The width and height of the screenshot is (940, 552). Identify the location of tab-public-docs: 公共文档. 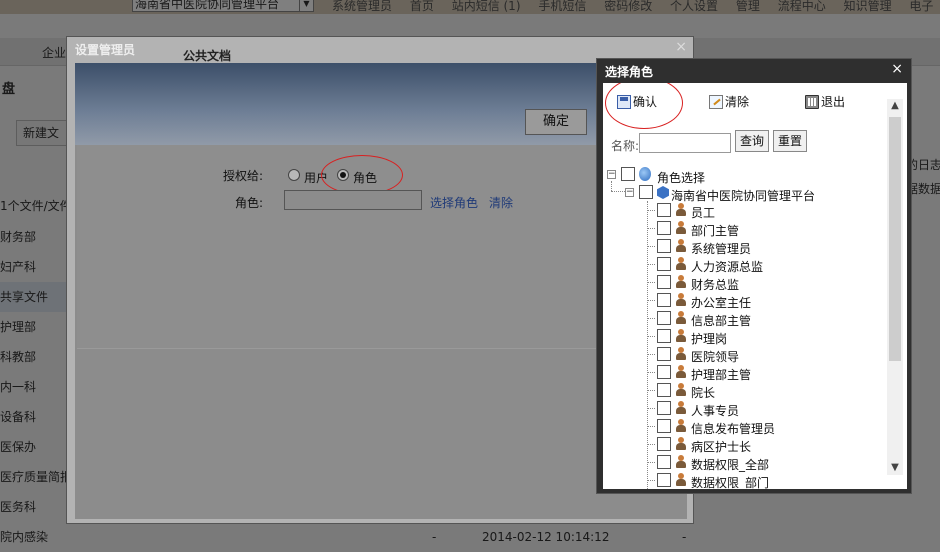
(207, 55).